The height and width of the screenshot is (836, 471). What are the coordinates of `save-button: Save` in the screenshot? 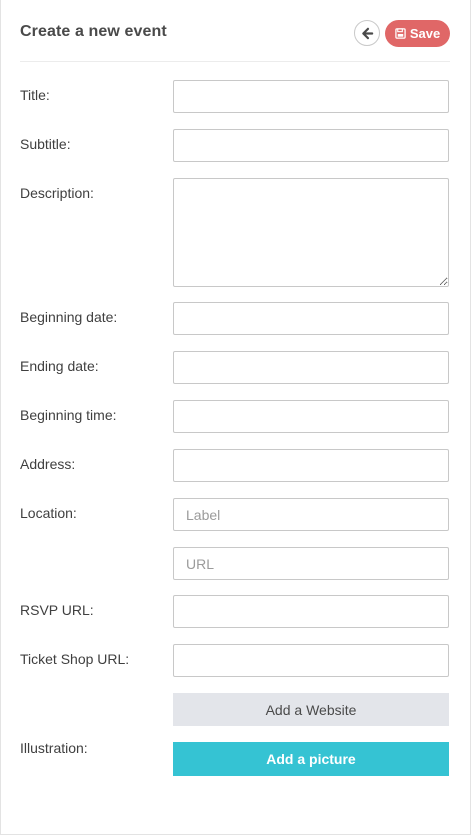 It's located at (417, 33).